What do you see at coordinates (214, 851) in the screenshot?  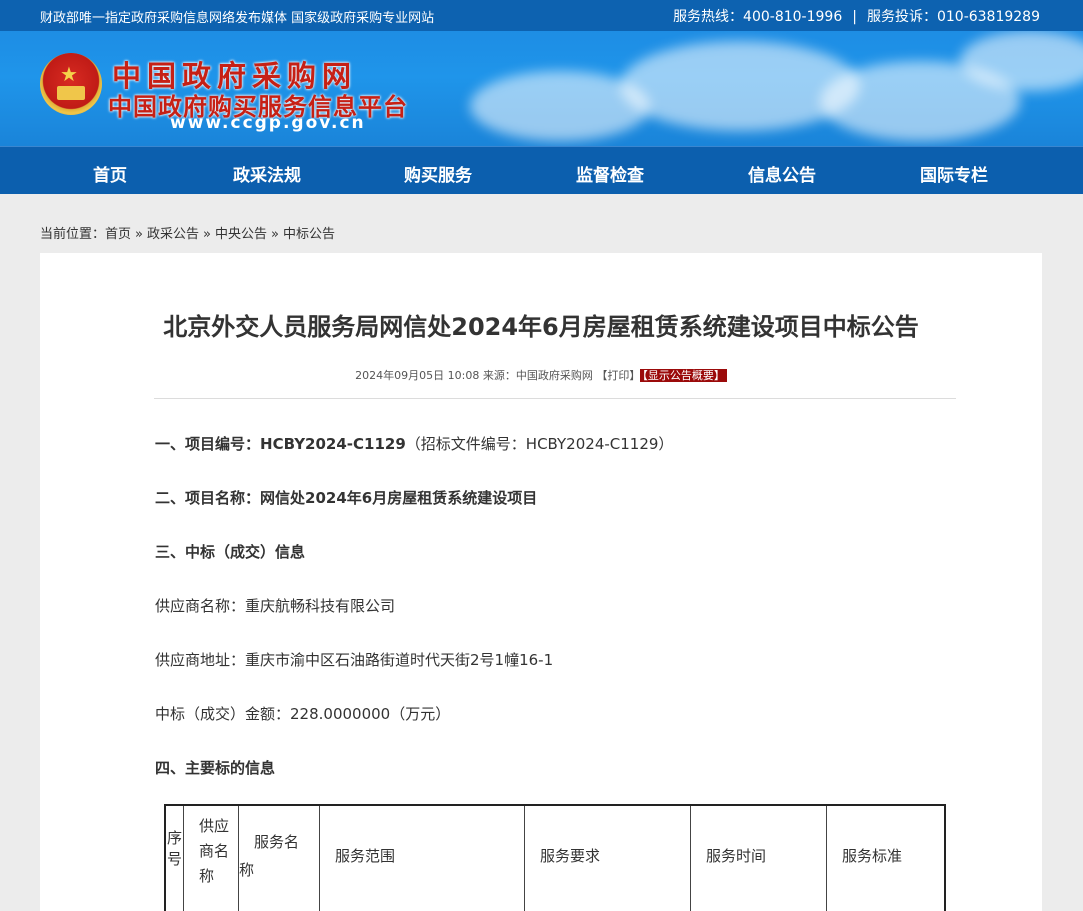 I see `col-supplier-header: 供应商名称` at bounding box center [214, 851].